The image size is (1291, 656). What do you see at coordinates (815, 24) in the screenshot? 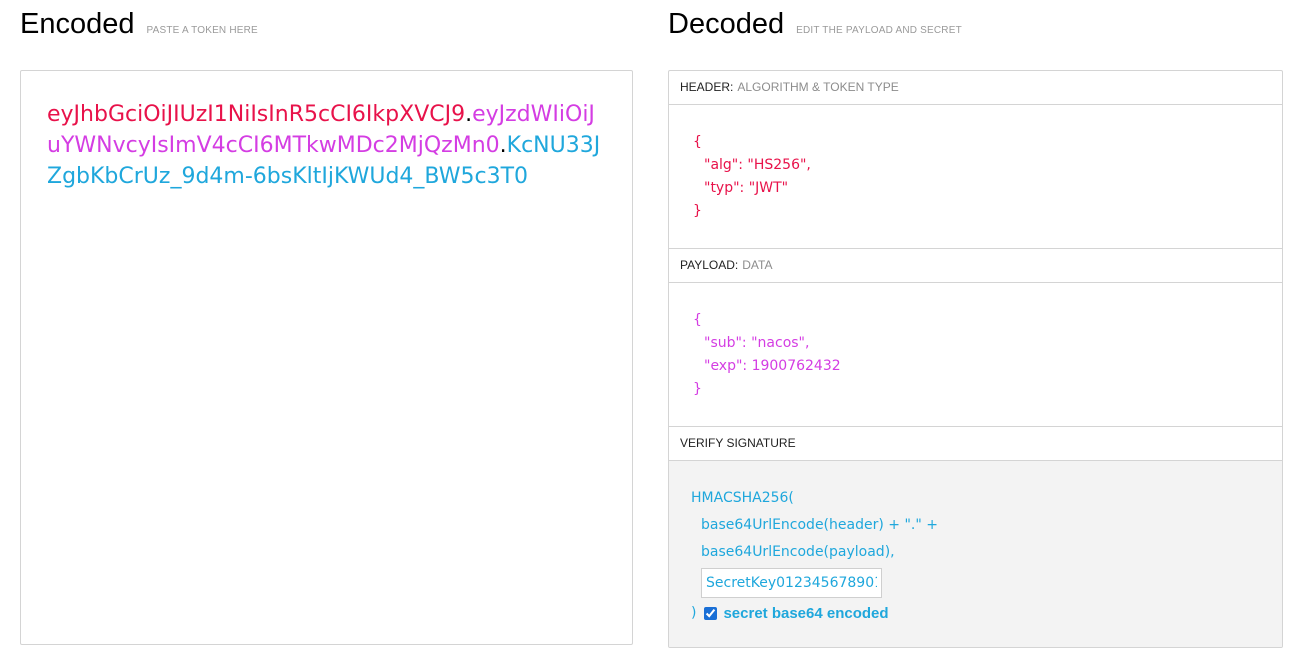
I see `decoded-heading-group: Decoded EDIT THE PAYLOAD AND SECRET` at bounding box center [815, 24].